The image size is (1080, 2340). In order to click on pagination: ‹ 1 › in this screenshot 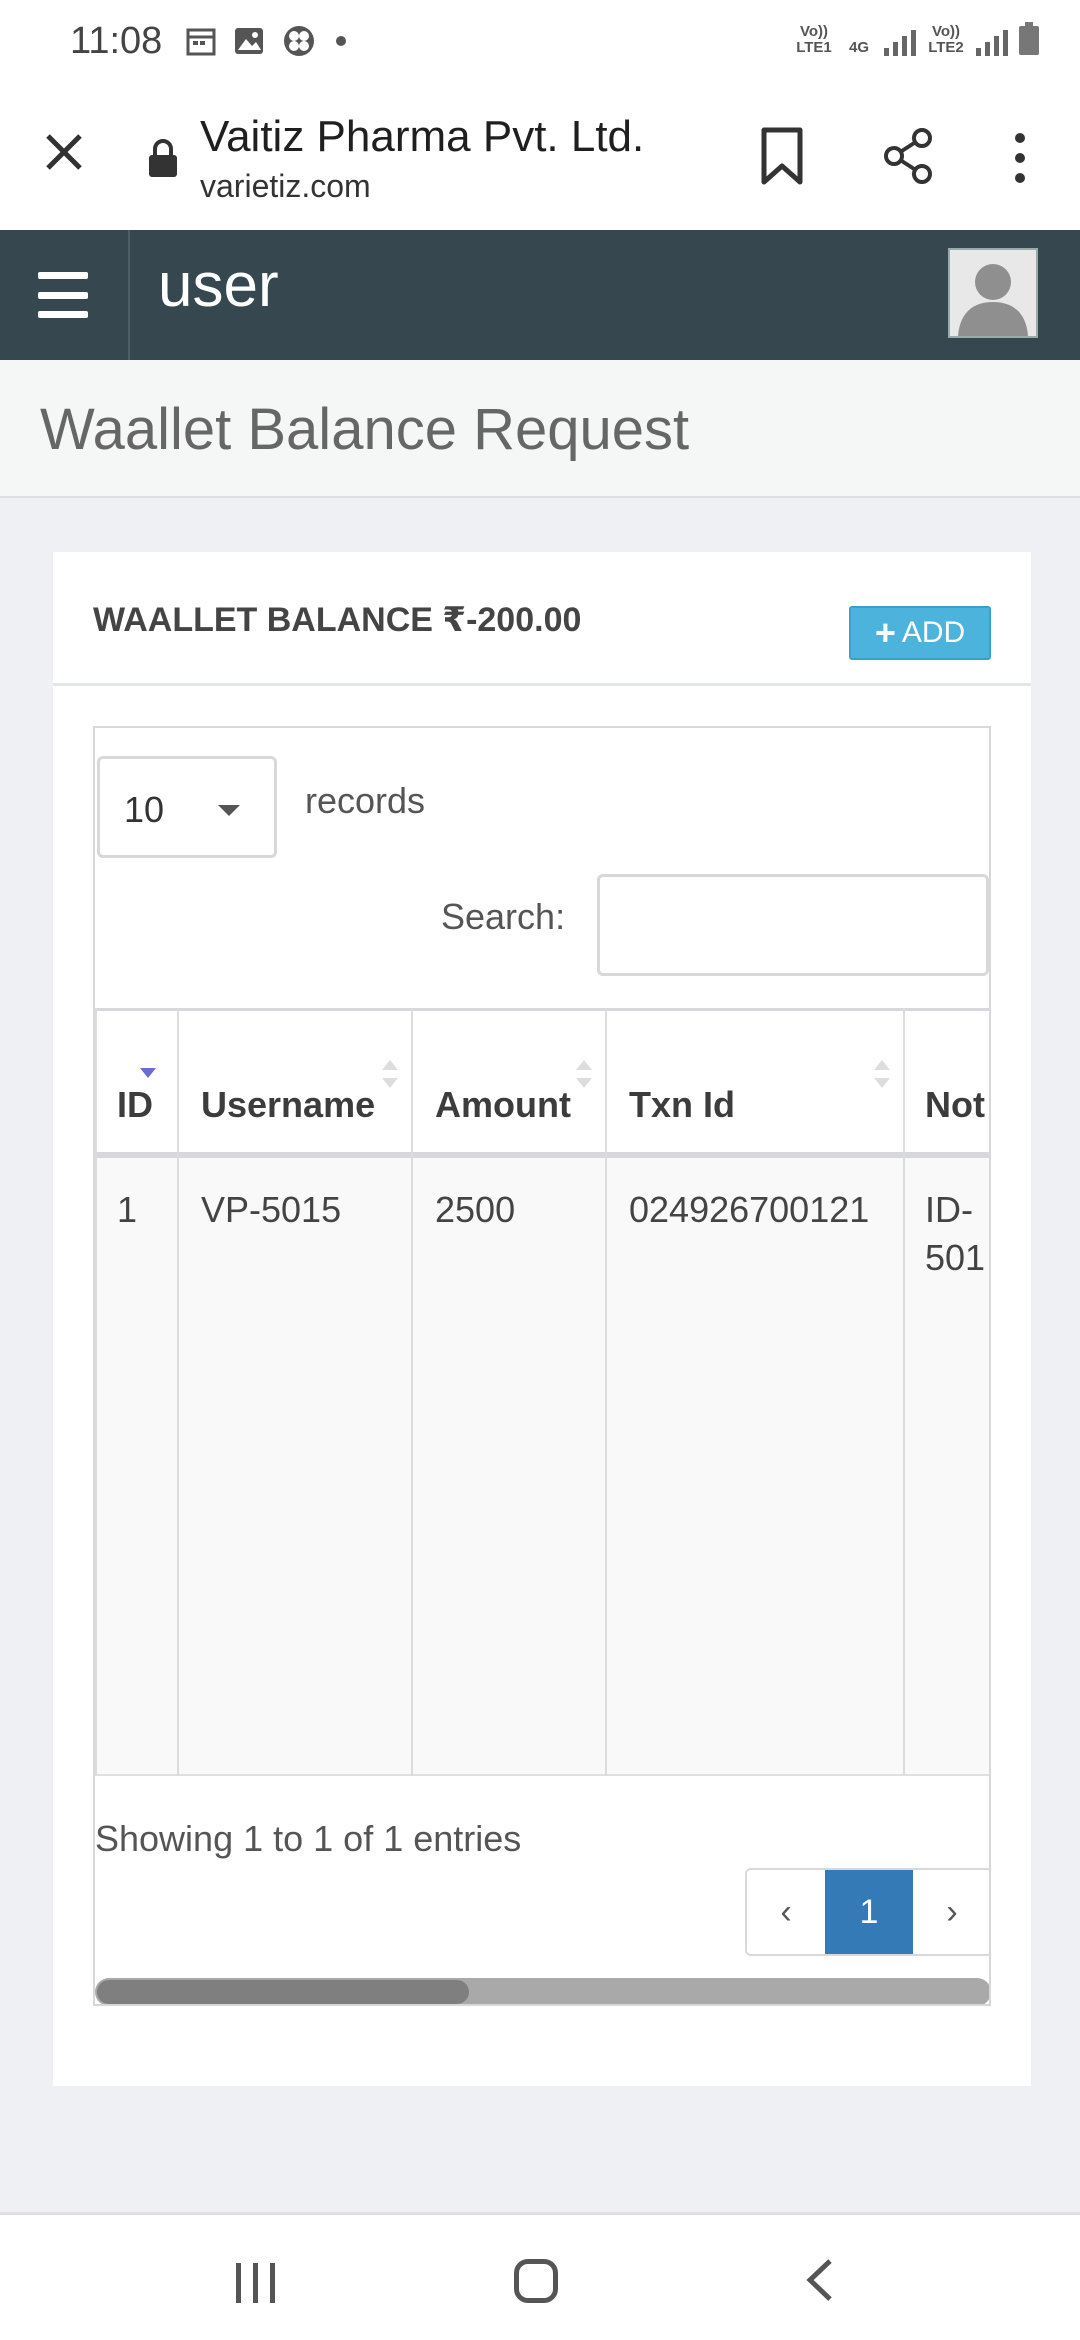, I will do `click(867, 1912)`.